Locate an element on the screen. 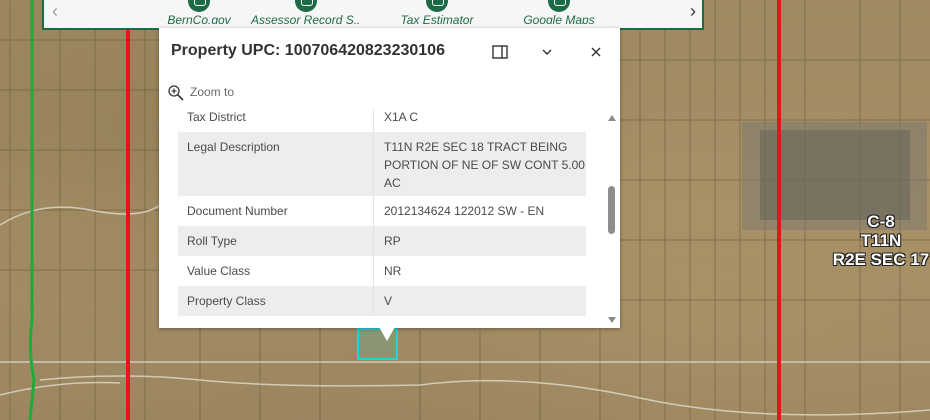  carousel-item-google-maps: Google Maps is located at coordinates (559, 12).